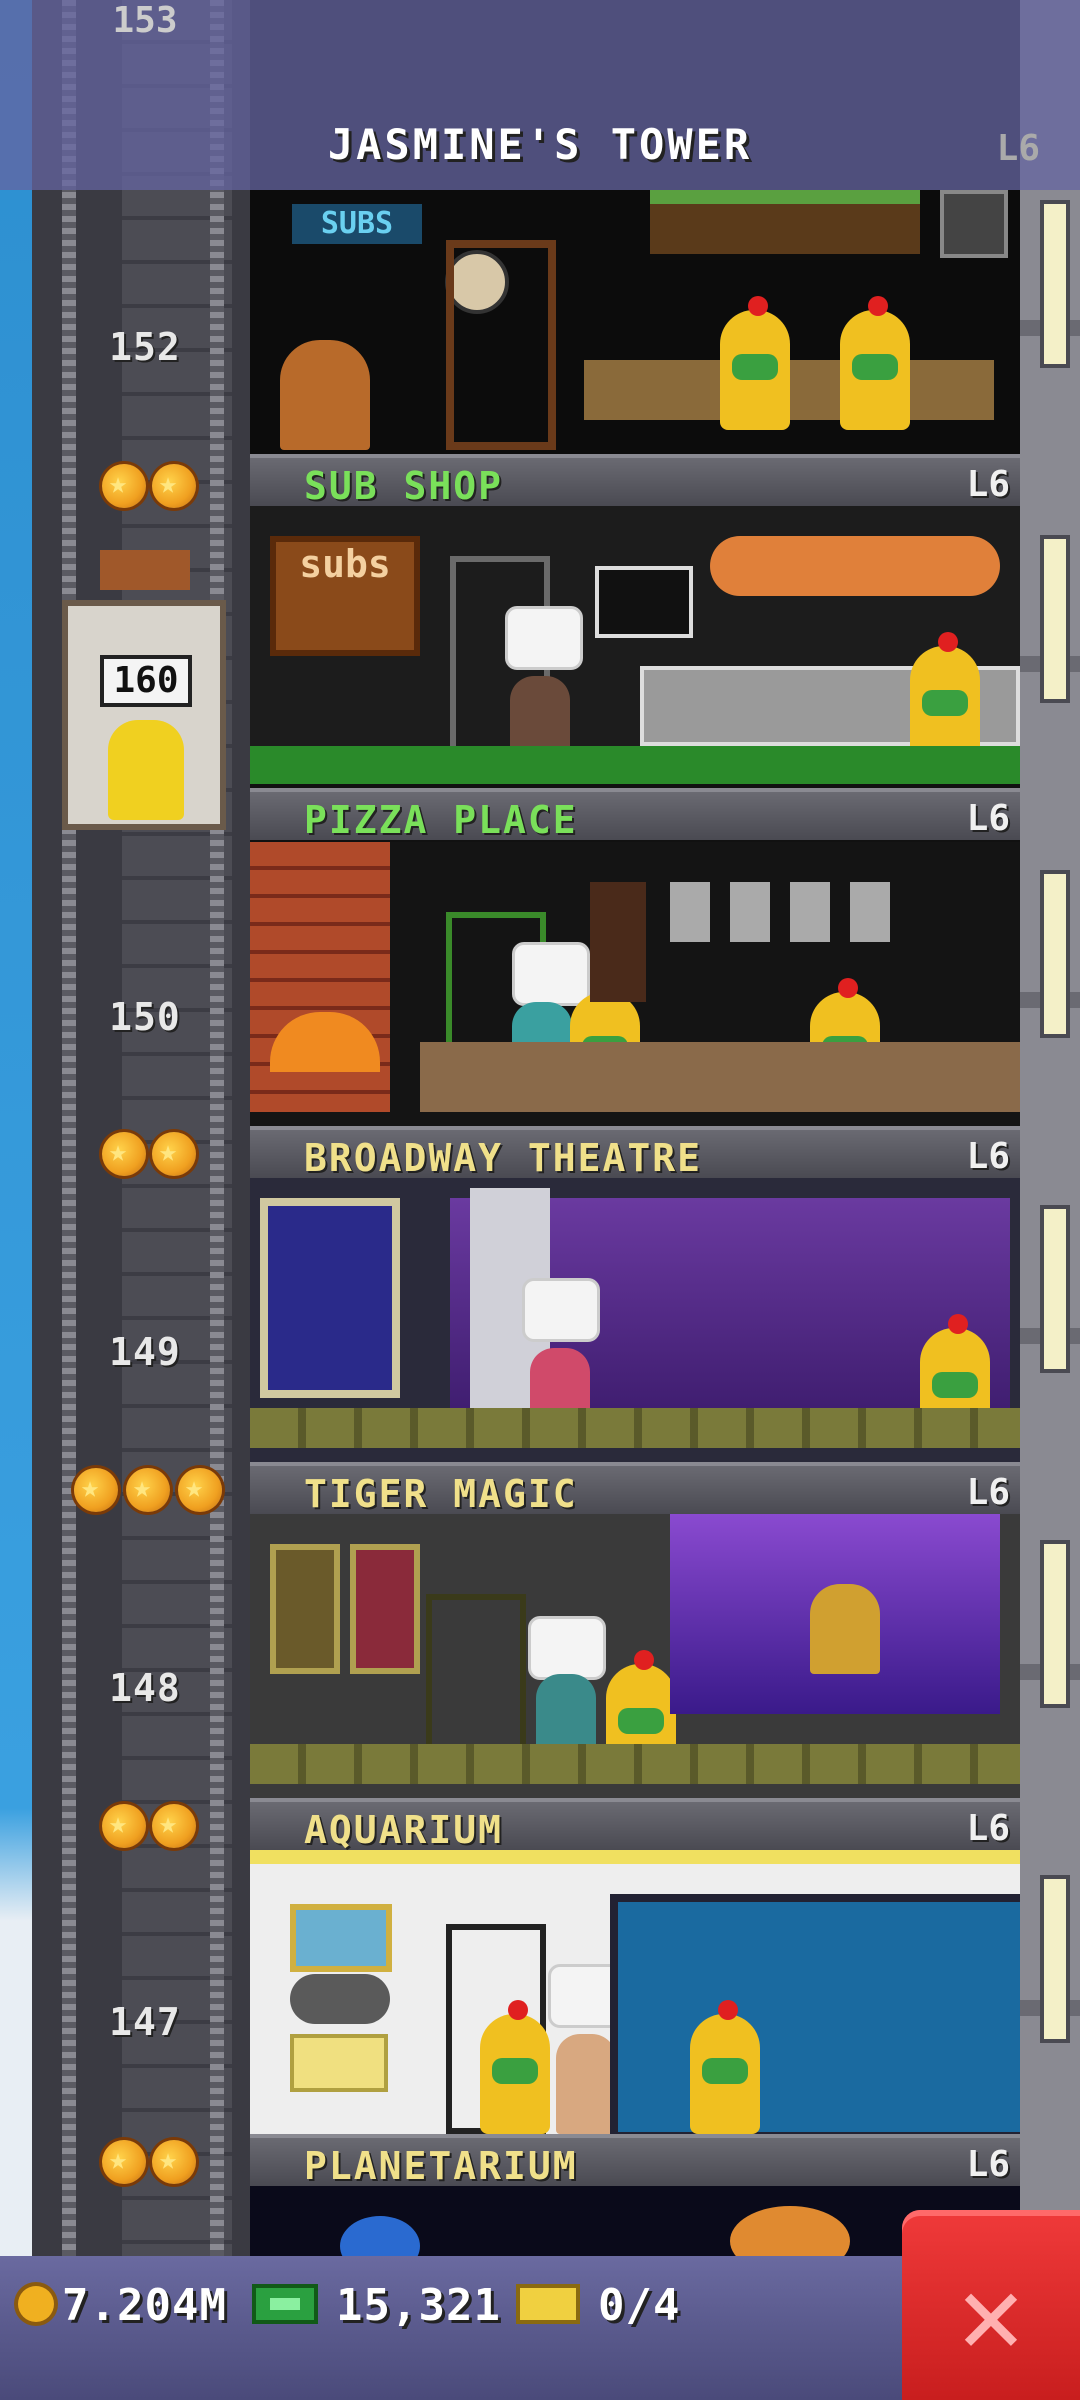 The width and height of the screenshot is (1080, 2400). I want to click on phantom-poster, so click(330, 1298).